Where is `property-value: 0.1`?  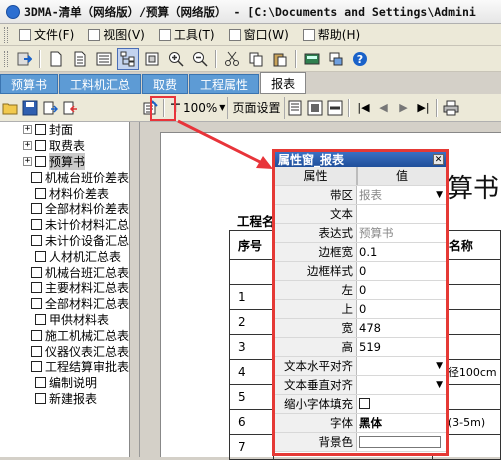 property-value: 0.1 is located at coordinates (401, 252).